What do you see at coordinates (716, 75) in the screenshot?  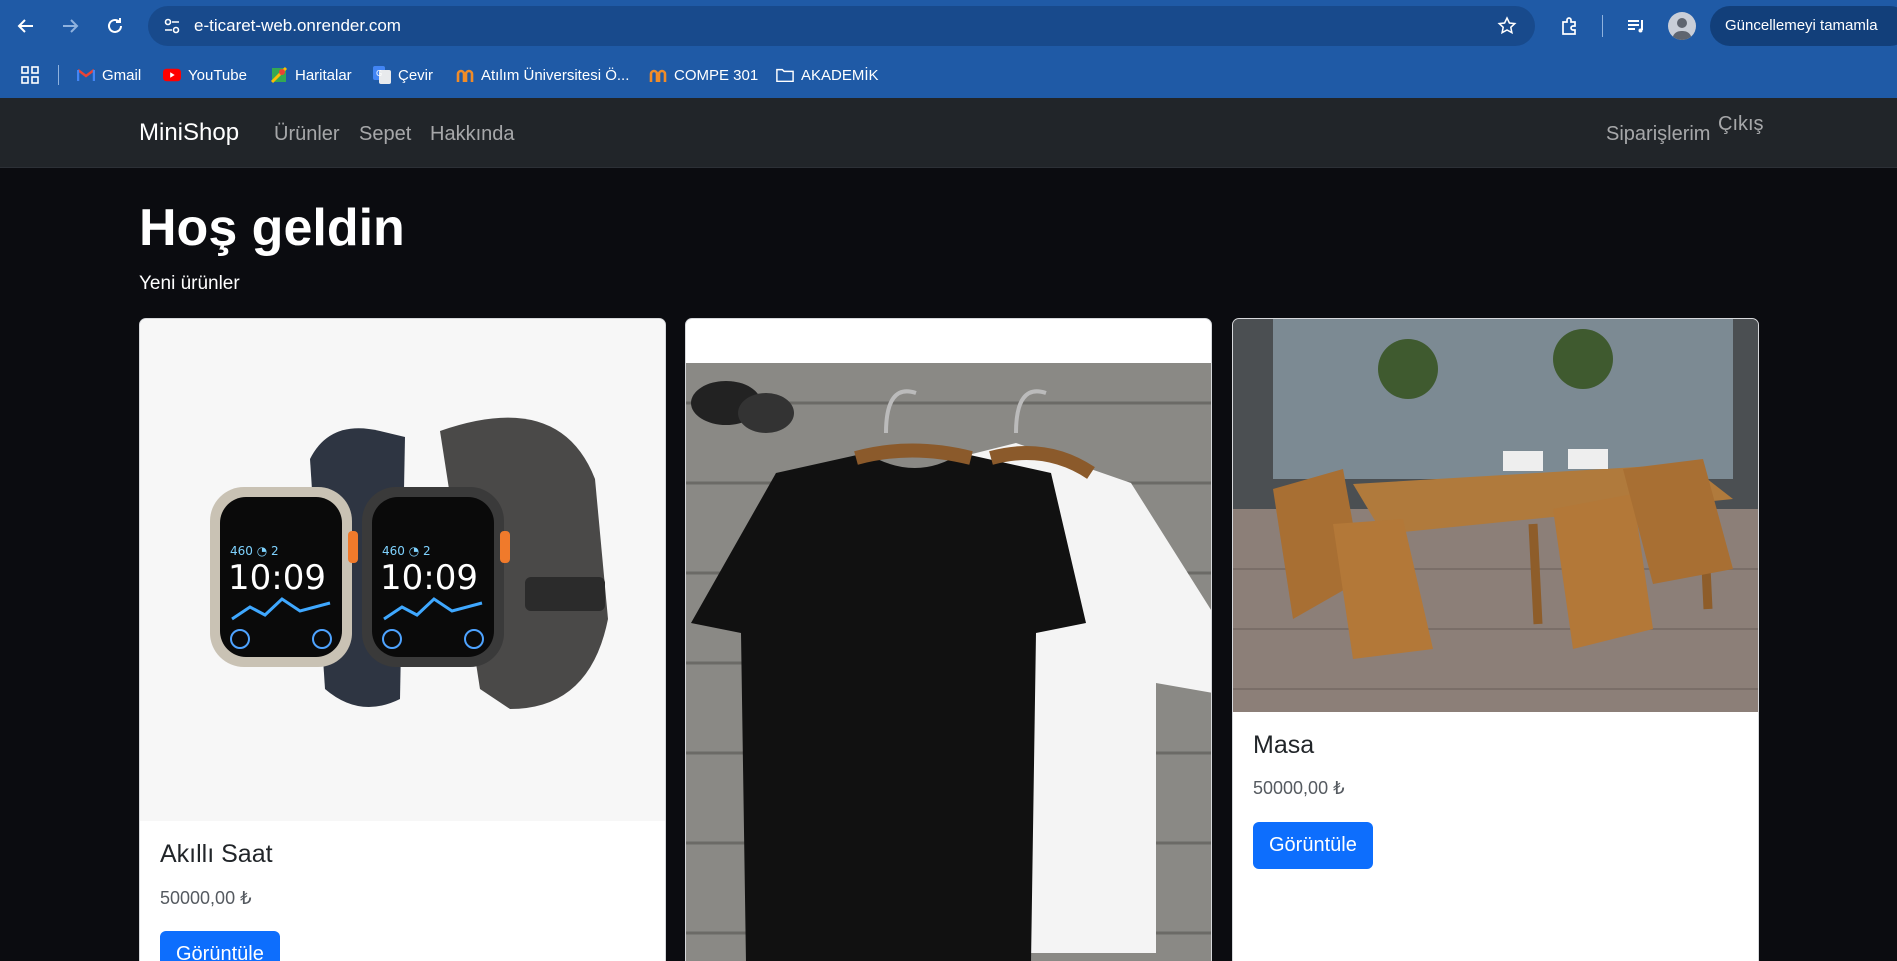 I see `bookmark-label: COMPE 301` at bounding box center [716, 75].